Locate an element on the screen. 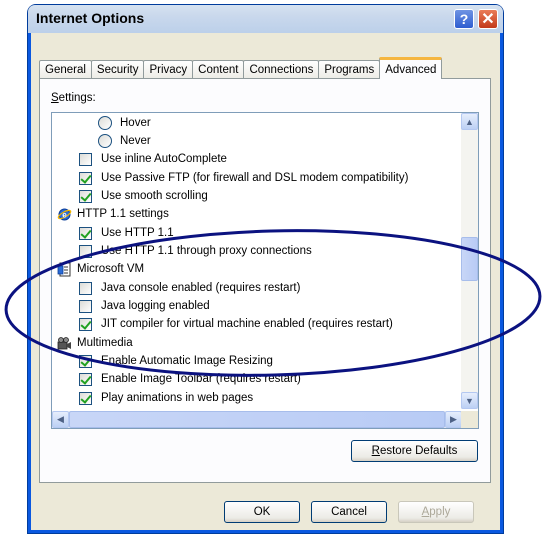 The width and height of the screenshot is (550, 537). option-java-console: Java console enabled (requires restart) is located at coordinates (189, 288).